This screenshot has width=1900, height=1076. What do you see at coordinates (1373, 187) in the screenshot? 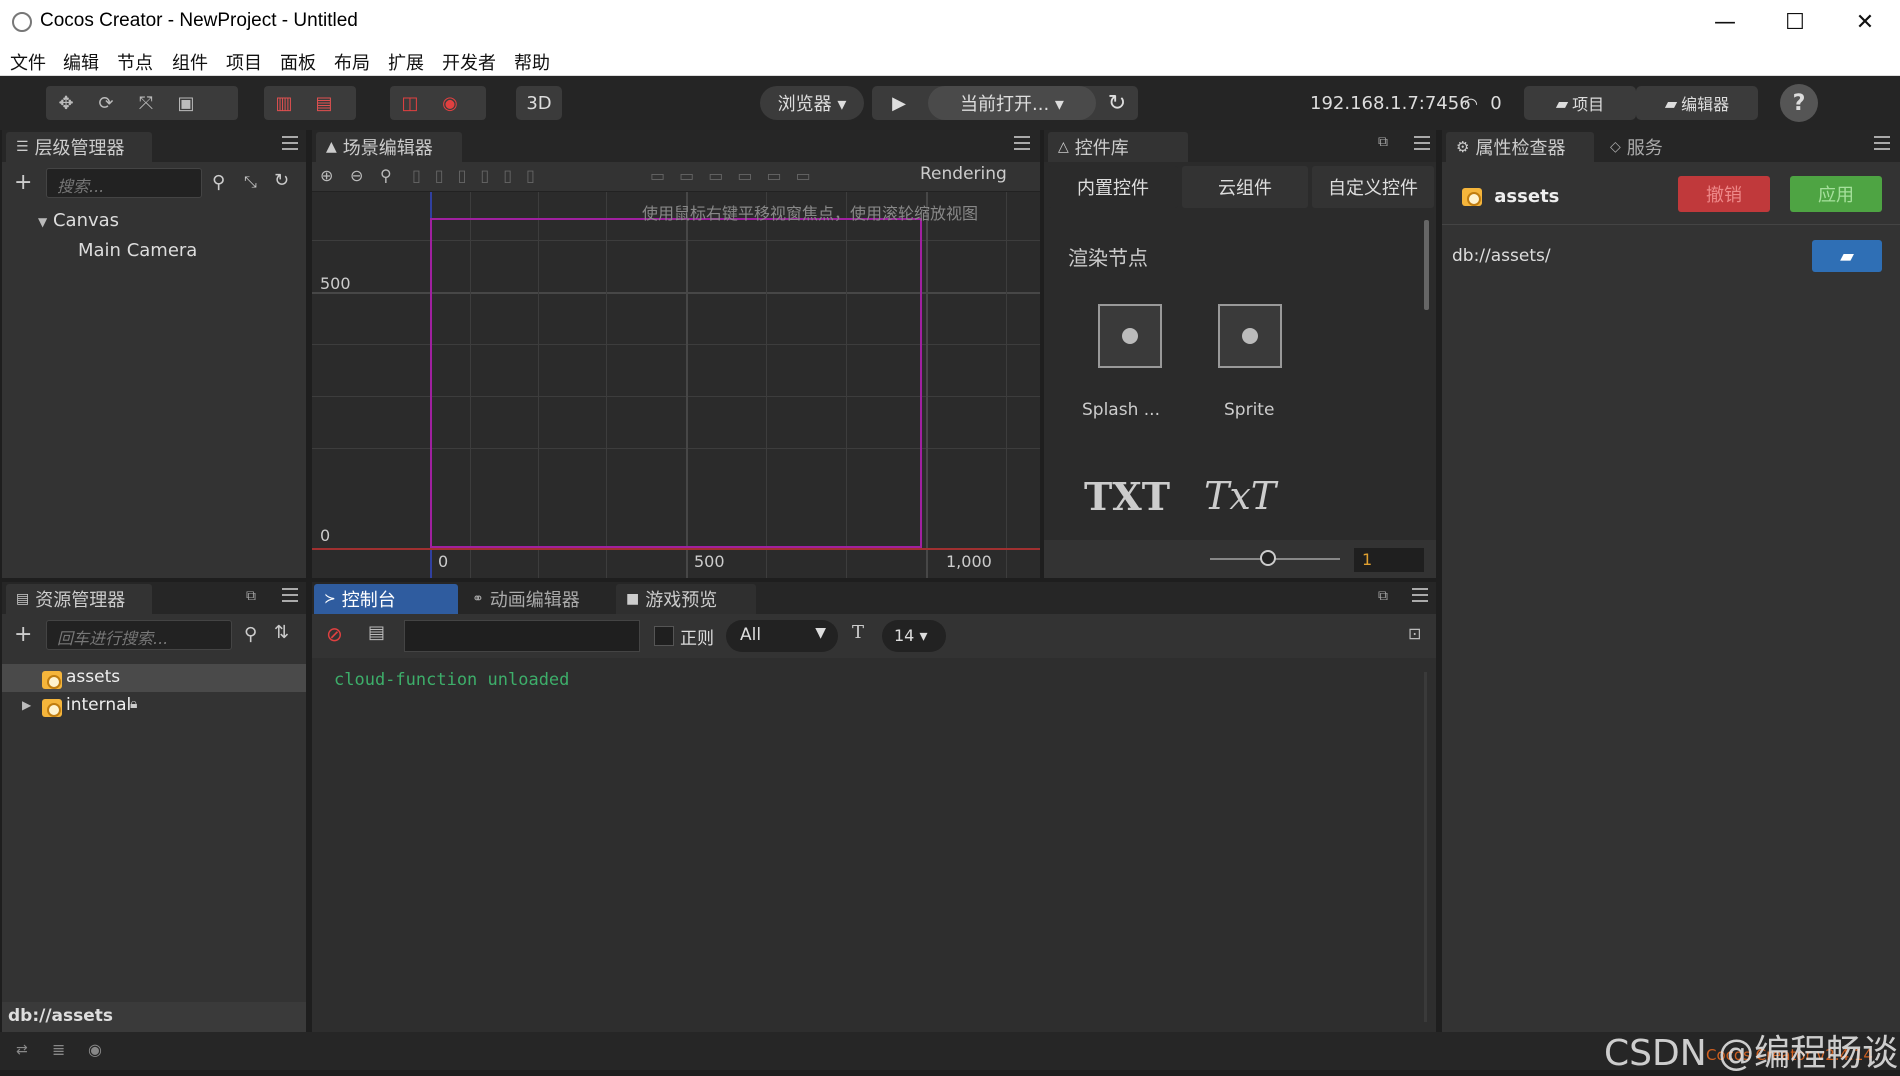
I see `subtab-custom: 自定义控件` at bounding box center [1373, 187].